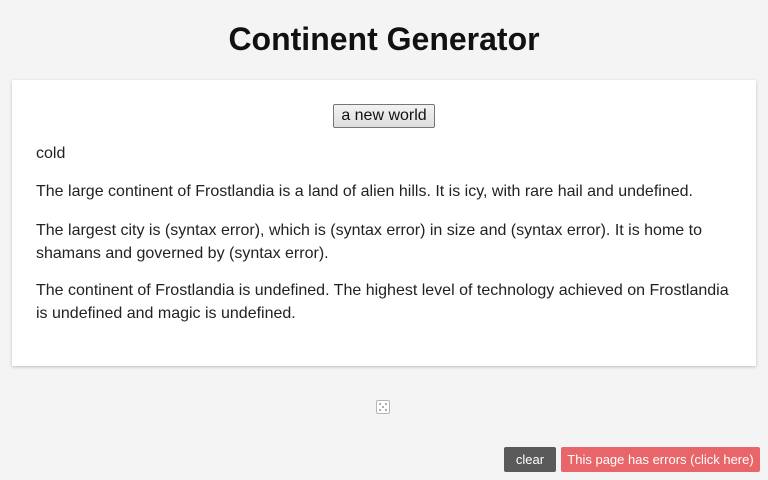 Image resolution: width=768 pixels, height=480 pixels. I want to click on new-world-button: a new world, so click(384, 116).